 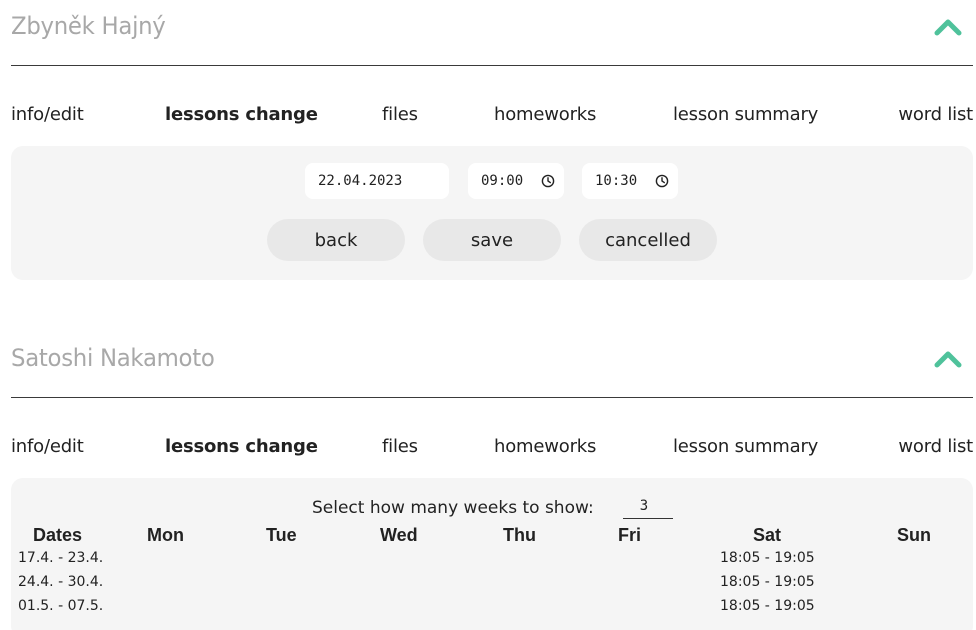 I want to click on table-row: 01.5. - 07.5. 18:05 - 19:05, so click(x=492, y=609).